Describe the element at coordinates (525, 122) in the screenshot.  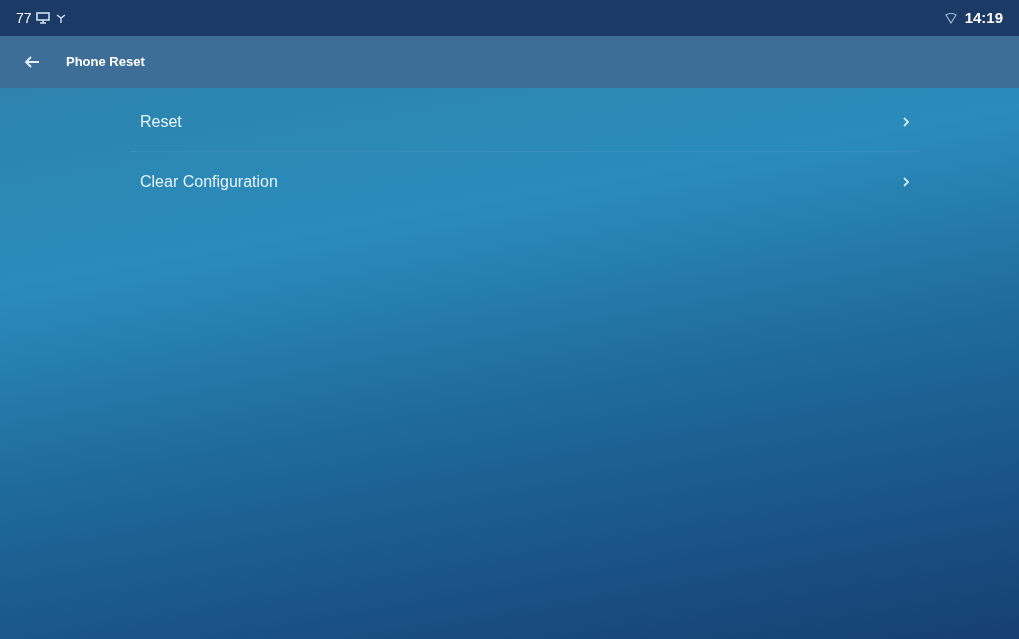
I see `menu-item: Reset` at that location.